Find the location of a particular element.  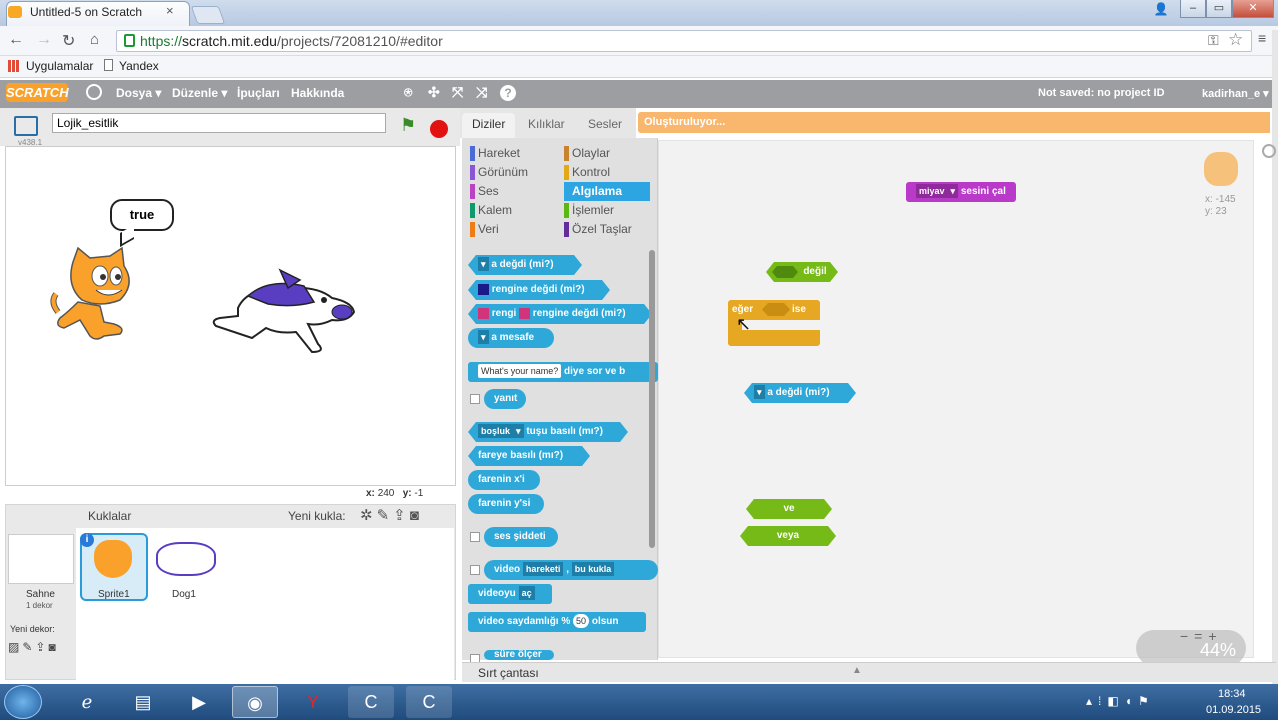

mouse-down-block: fareye basılı (mı?) is located at coordinates (529, 456).